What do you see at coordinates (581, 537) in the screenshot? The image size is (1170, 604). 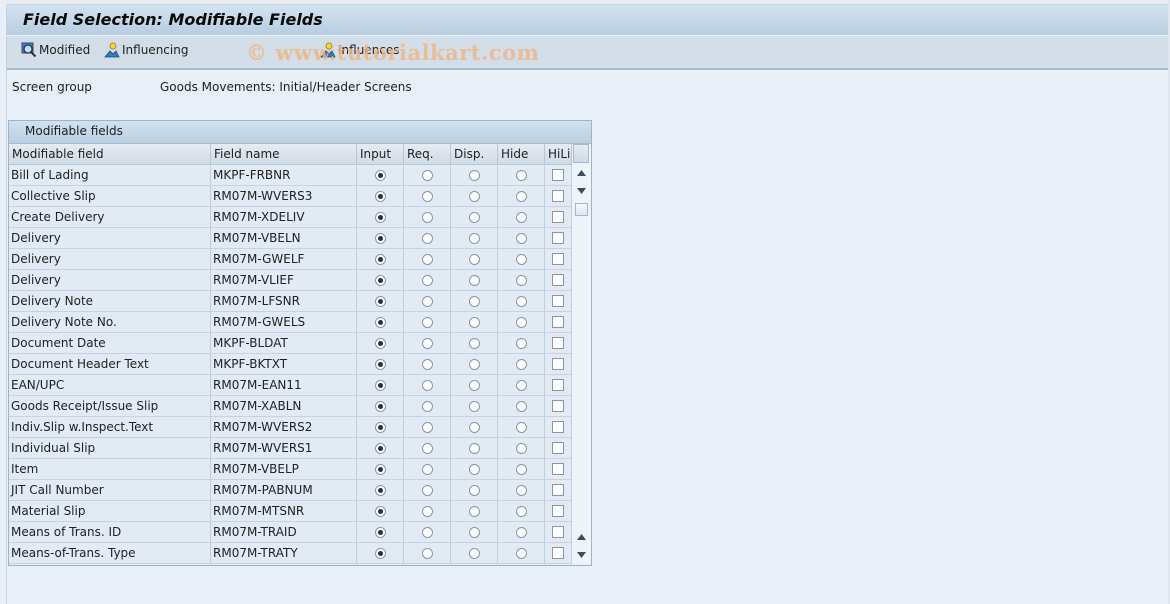 I see `page-up-button` at bounding box center [581, 537].